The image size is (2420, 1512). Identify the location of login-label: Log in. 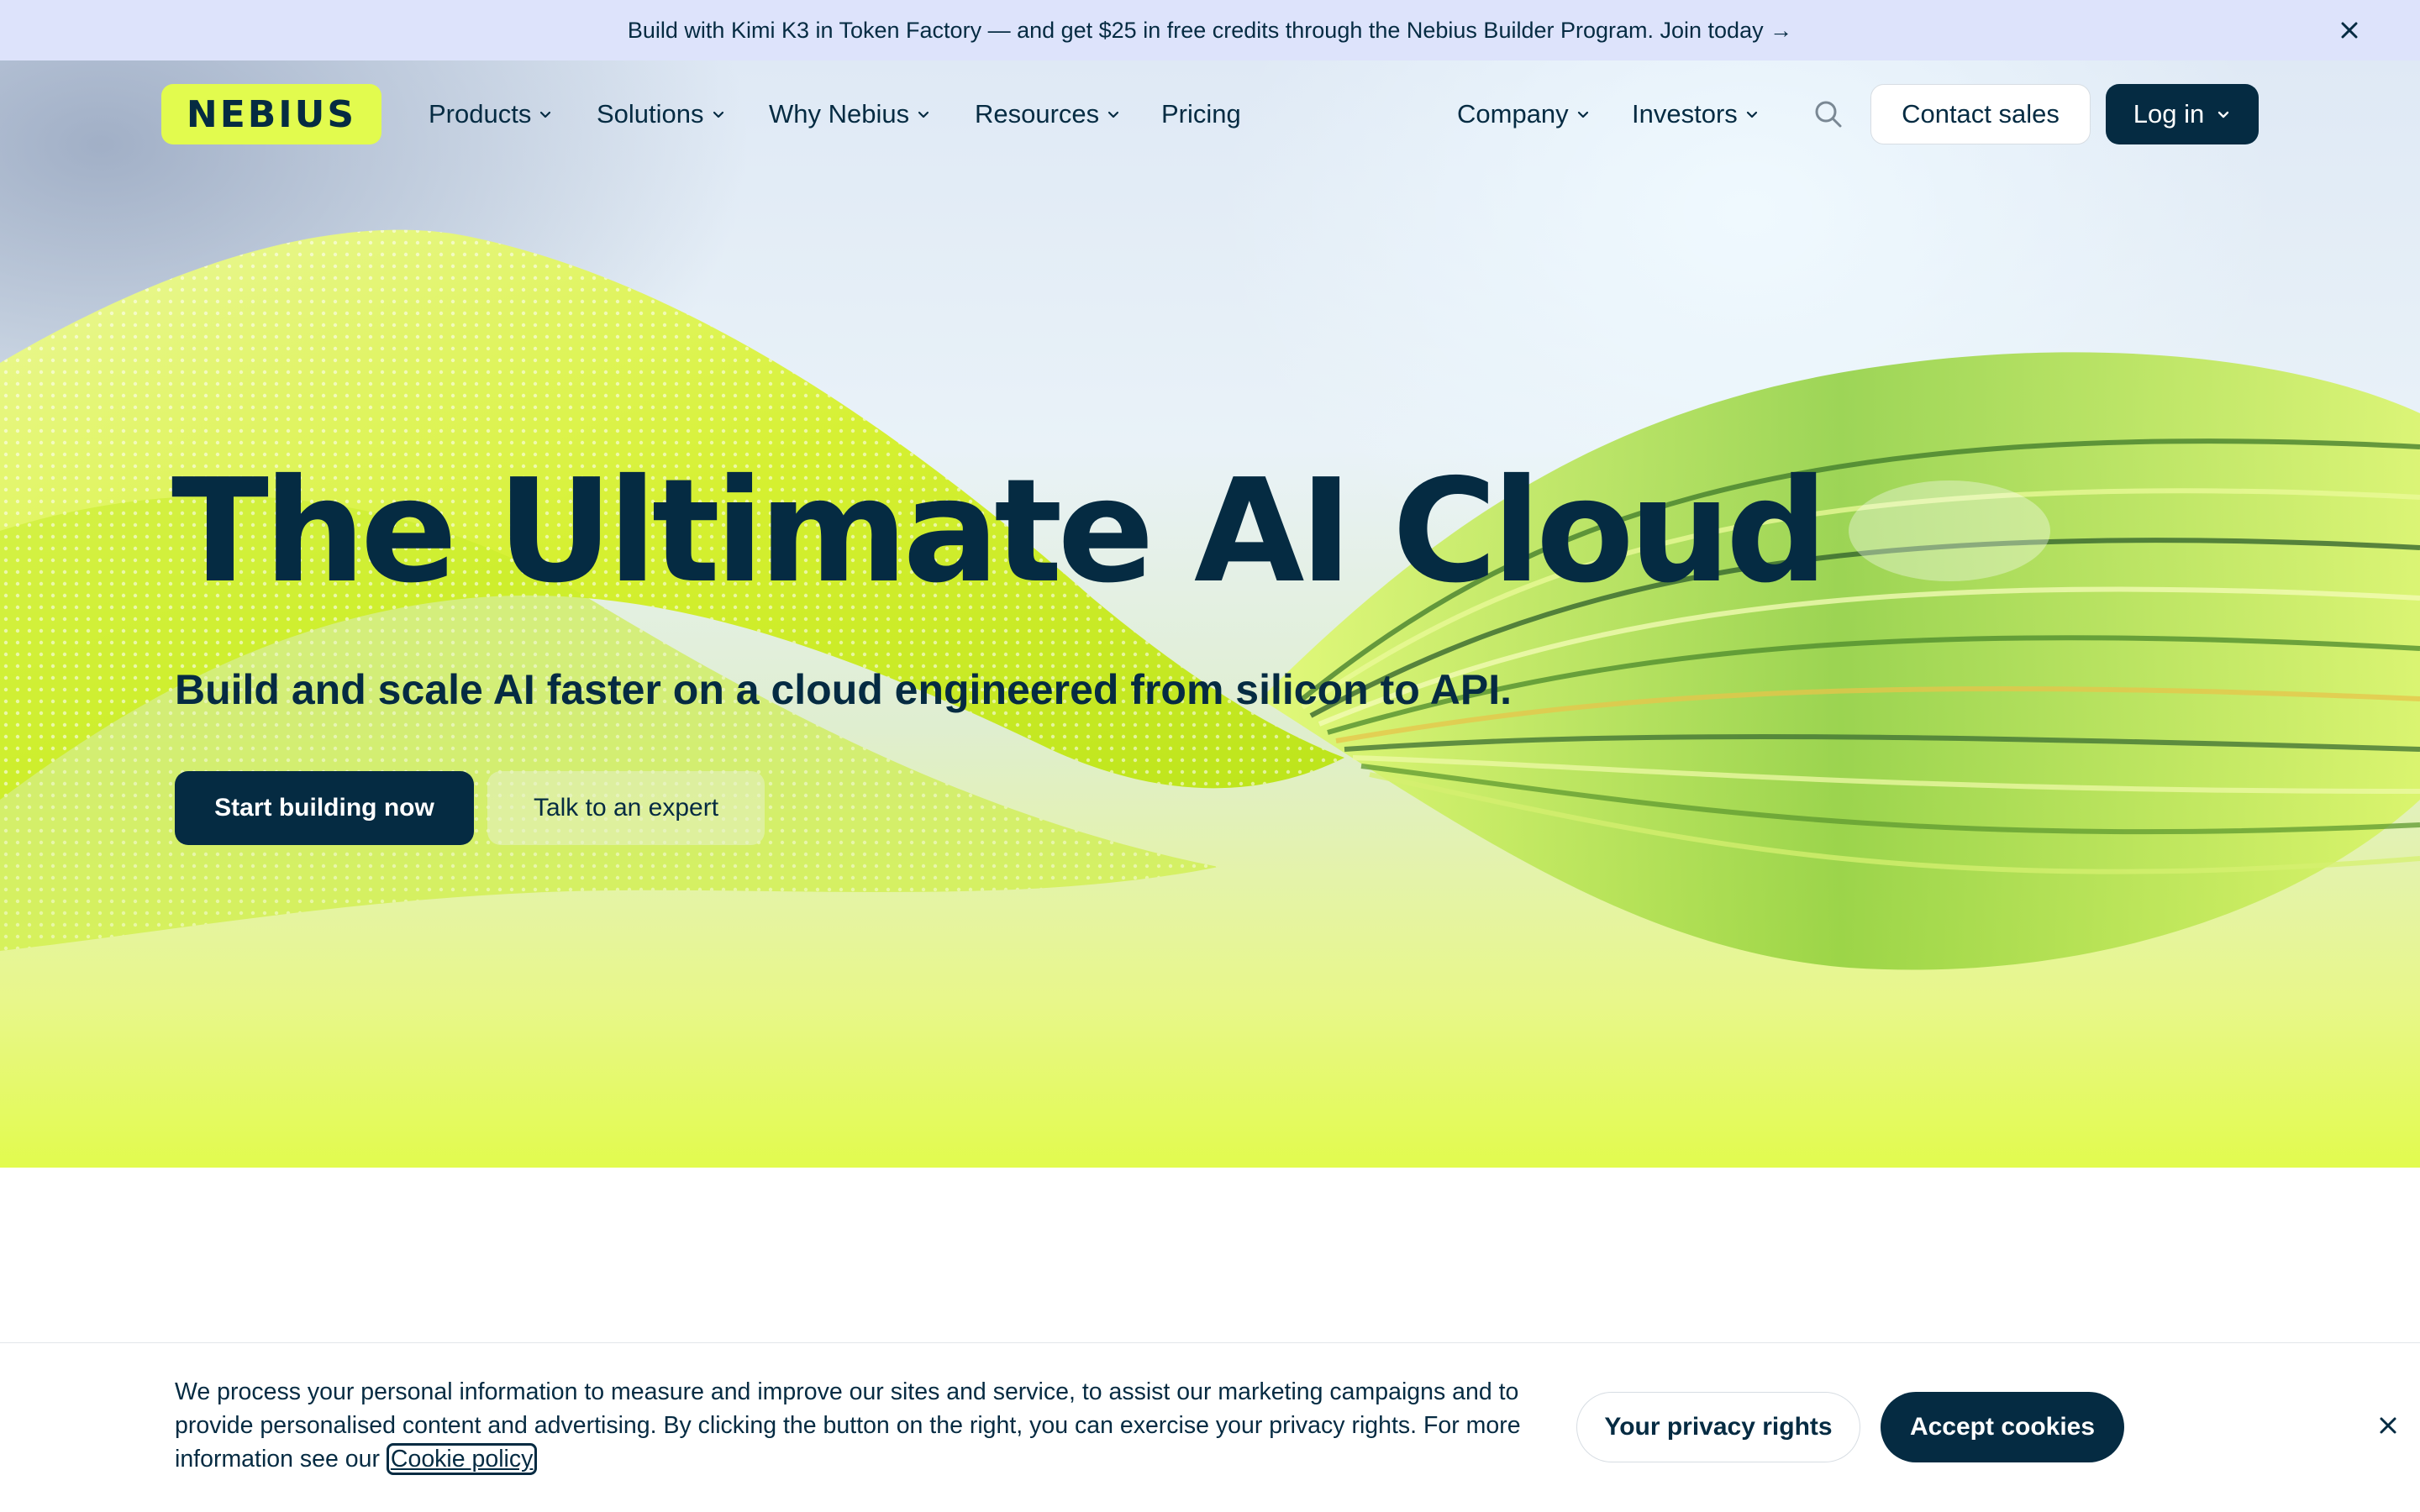
(2169, 114).